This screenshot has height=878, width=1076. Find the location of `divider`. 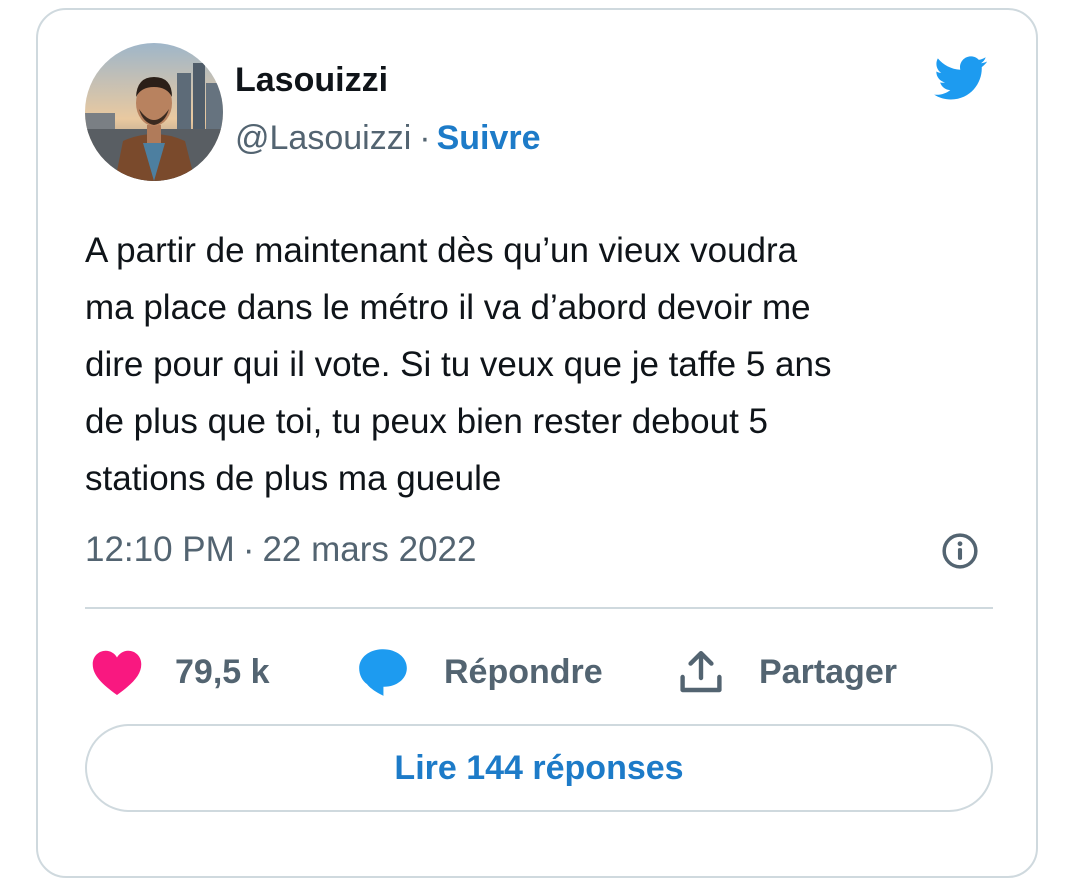

divider is located at coordinates (539, 608).